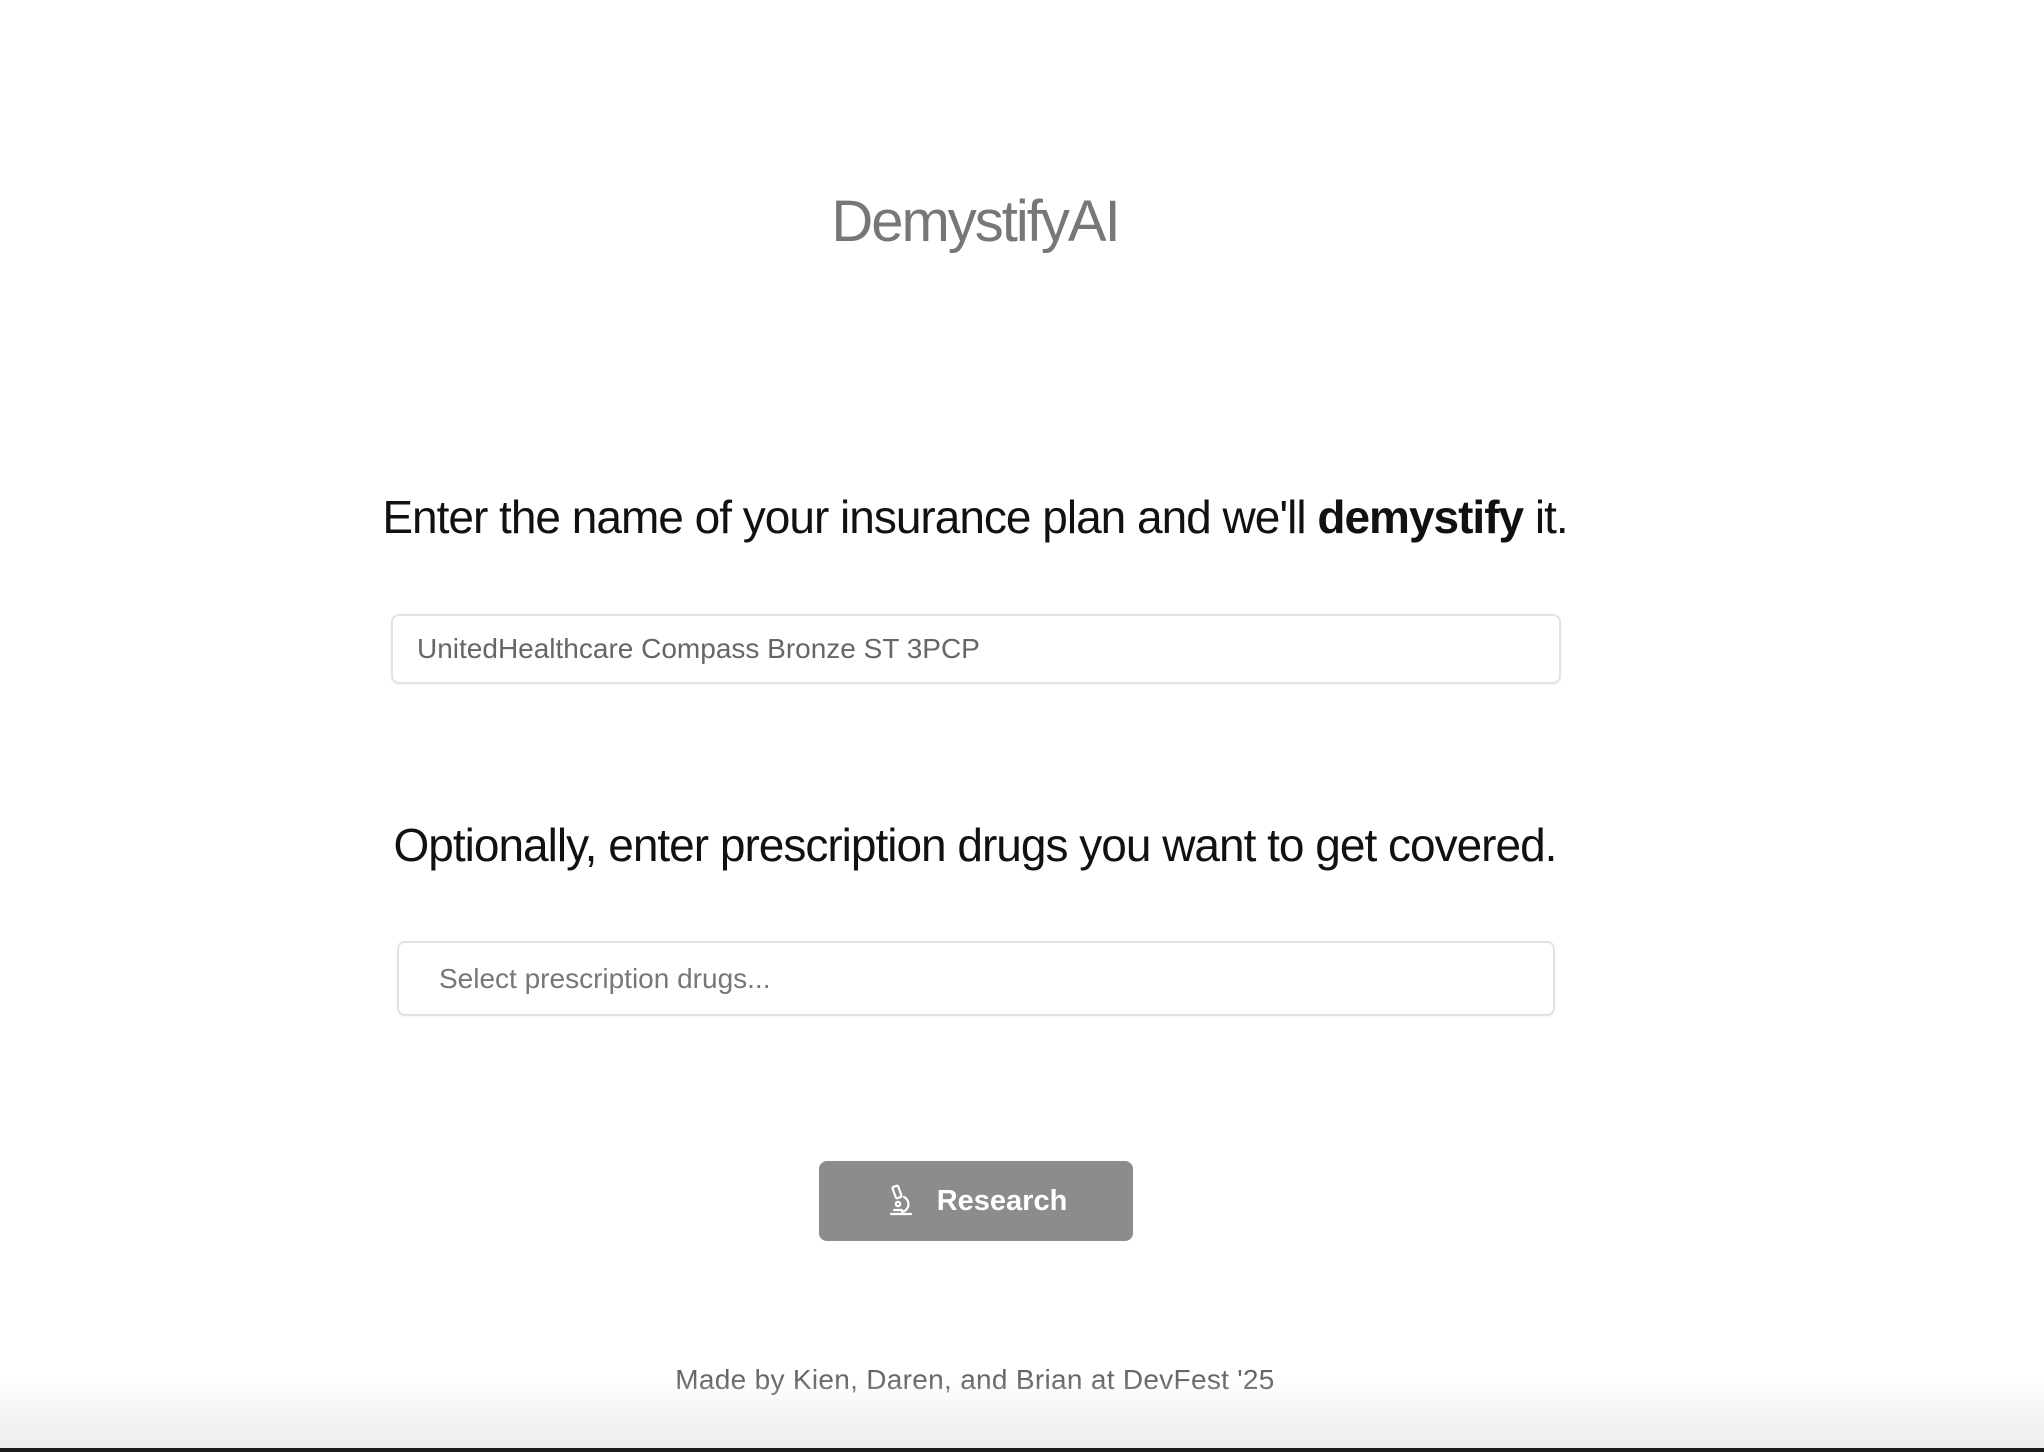 This screenshot has height=1452, width=2044. Describe the element at coordinates (1546, 517) in the screenshot. I see `plan-heading-suffix: it.` at that location.